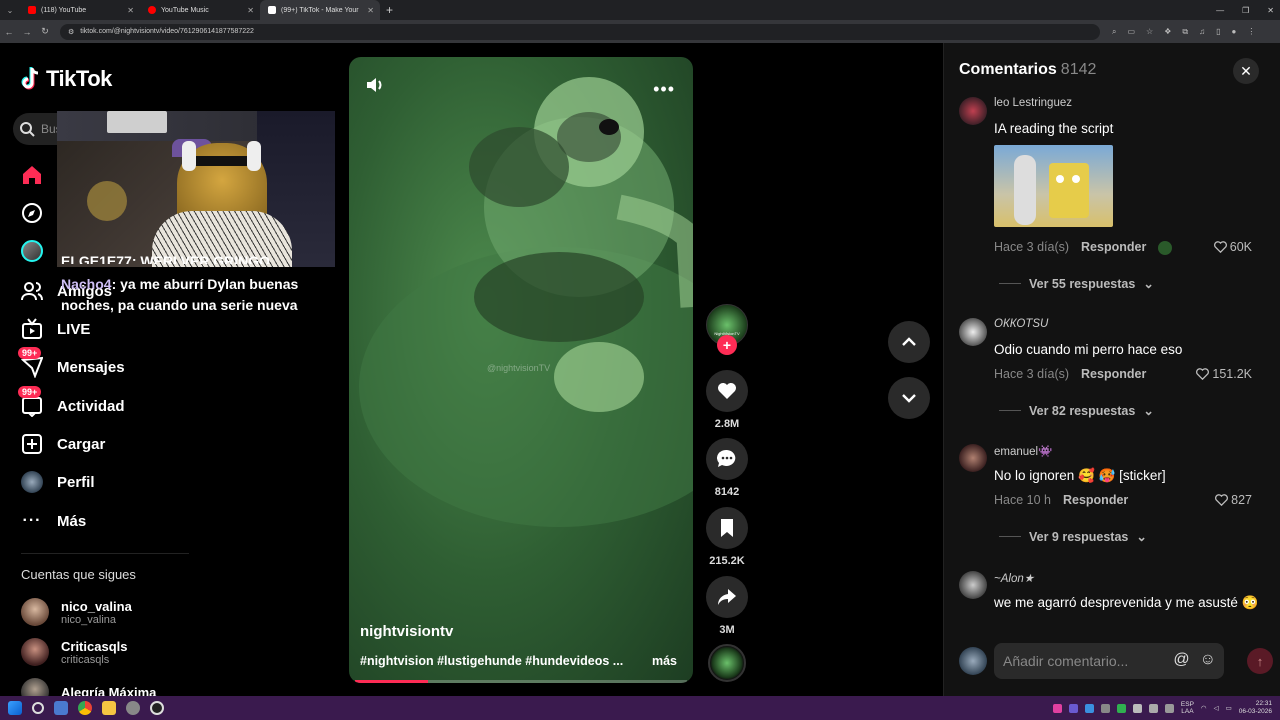  What do you see at coordinates (1233, 500) in the screenshot?
I see `comment-like-button: 827` at bounding box center [1233, 500].